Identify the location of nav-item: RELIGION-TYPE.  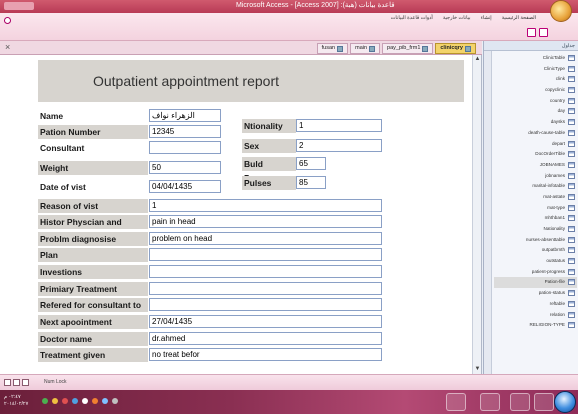
(535, 325).